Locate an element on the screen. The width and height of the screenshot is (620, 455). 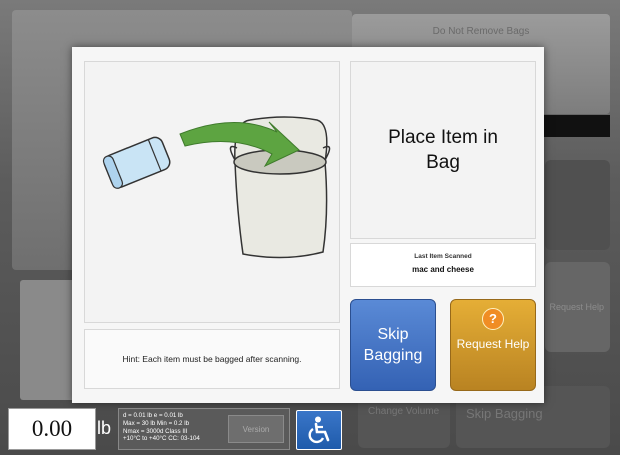
request-help-label: Request Help is located at coordinates (493, 344).